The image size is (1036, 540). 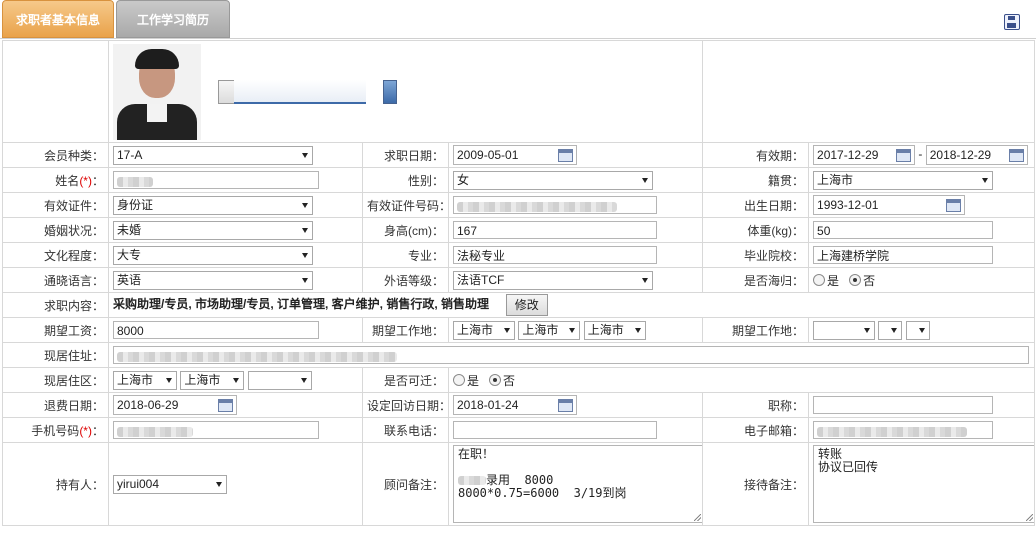 What do you see at coordinates (553, 280) in the screenshot?
I see `lang-level-select: 法语TCF` at bounding box center [553, 280].